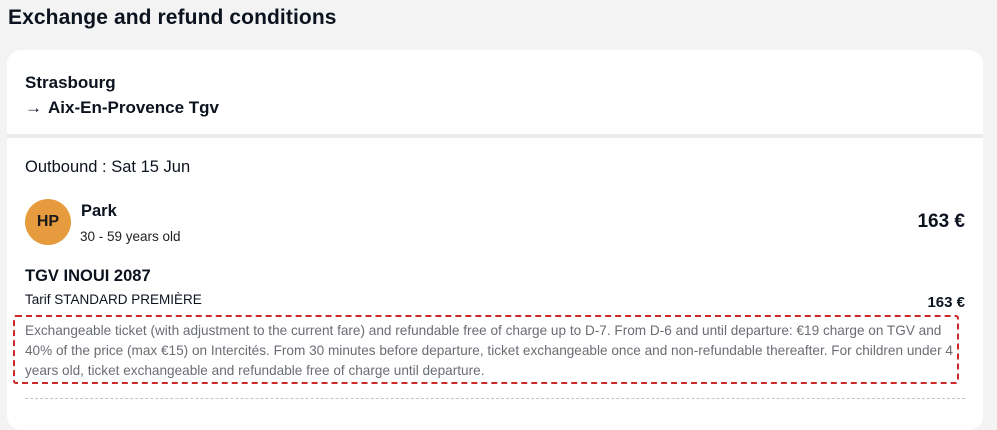  What do you see at coordinates (88, 276) in the screenshot?
I see `train-name: TGV INOUI 2087` at bounding box center [88, 276].